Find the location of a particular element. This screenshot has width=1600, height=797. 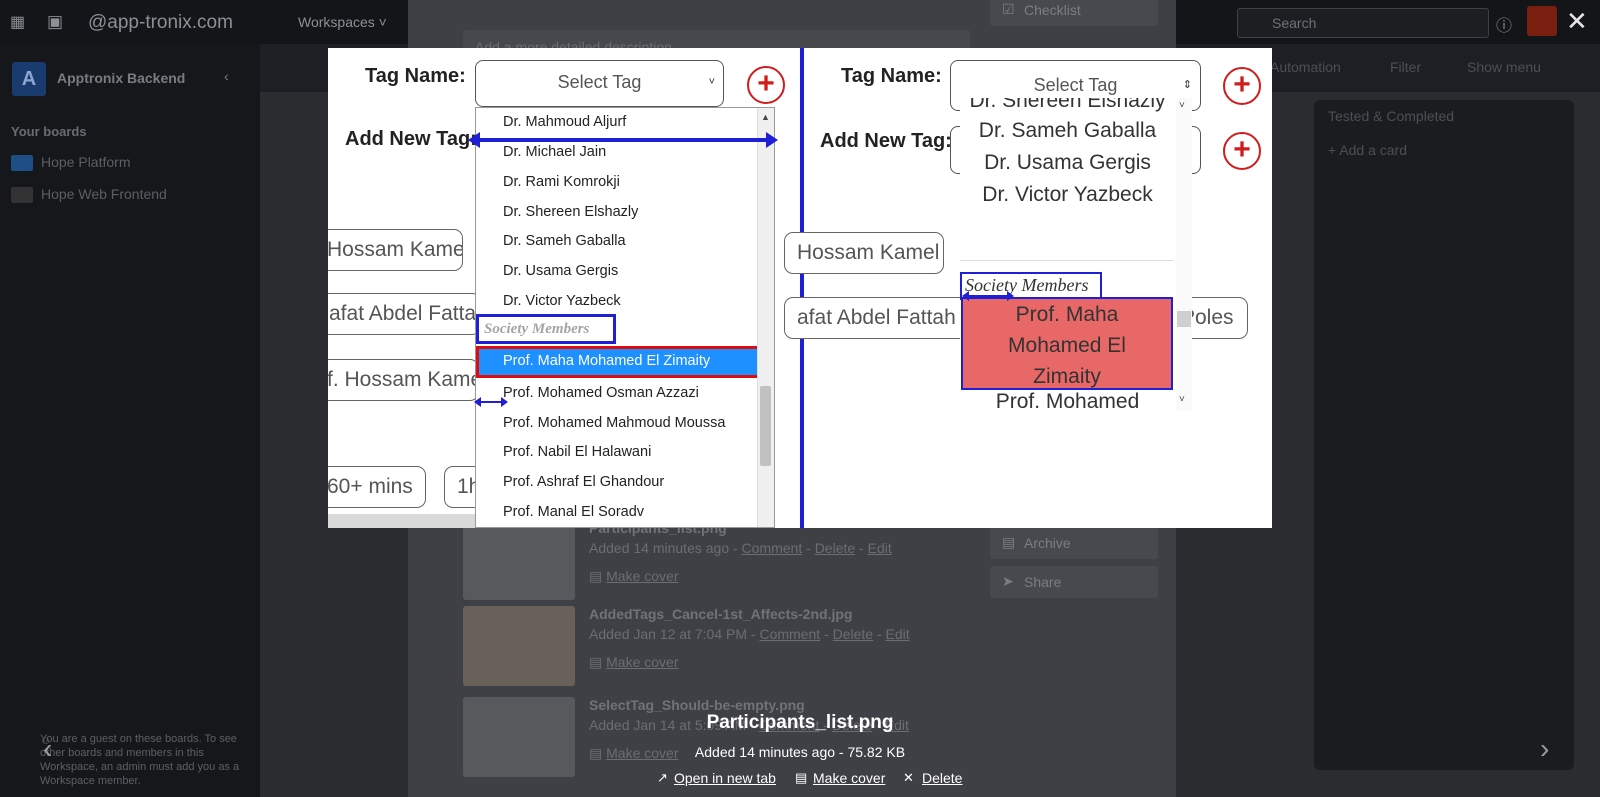

list-title: Tested & Completed is located at coordinates (1391, 116).